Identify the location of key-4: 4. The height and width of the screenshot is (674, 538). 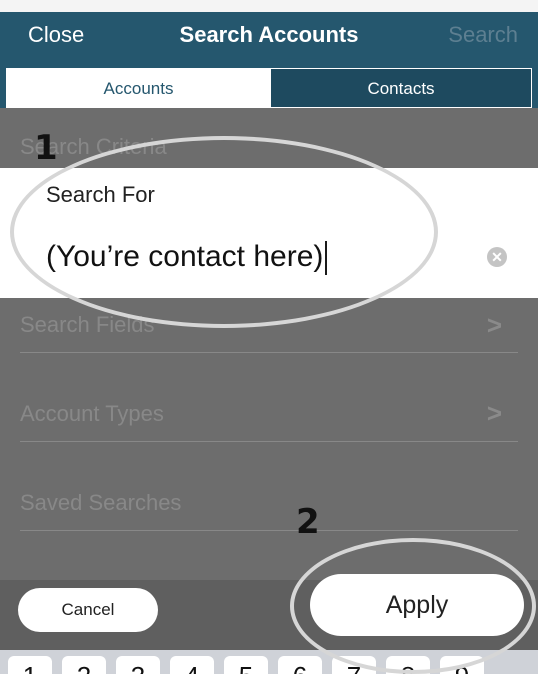
(192, 665).